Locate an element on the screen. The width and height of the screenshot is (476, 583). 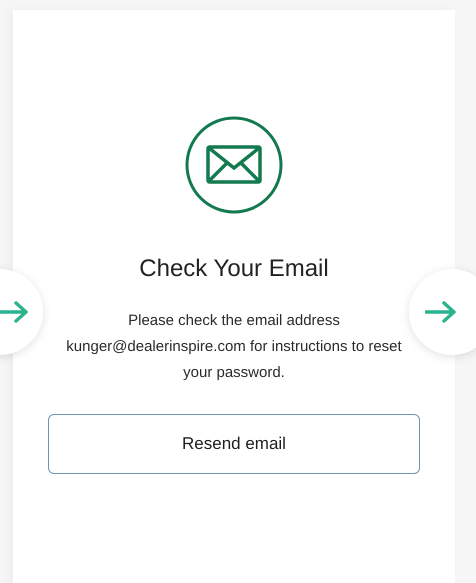
envelope-icon is located at coordinates (234, 165).